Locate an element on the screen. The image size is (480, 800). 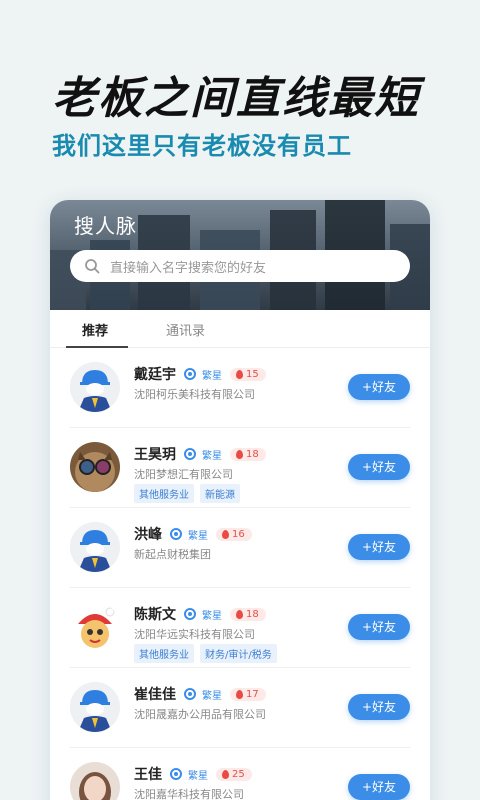
popularity-badge: 25 is located at coordinates (234, 774).